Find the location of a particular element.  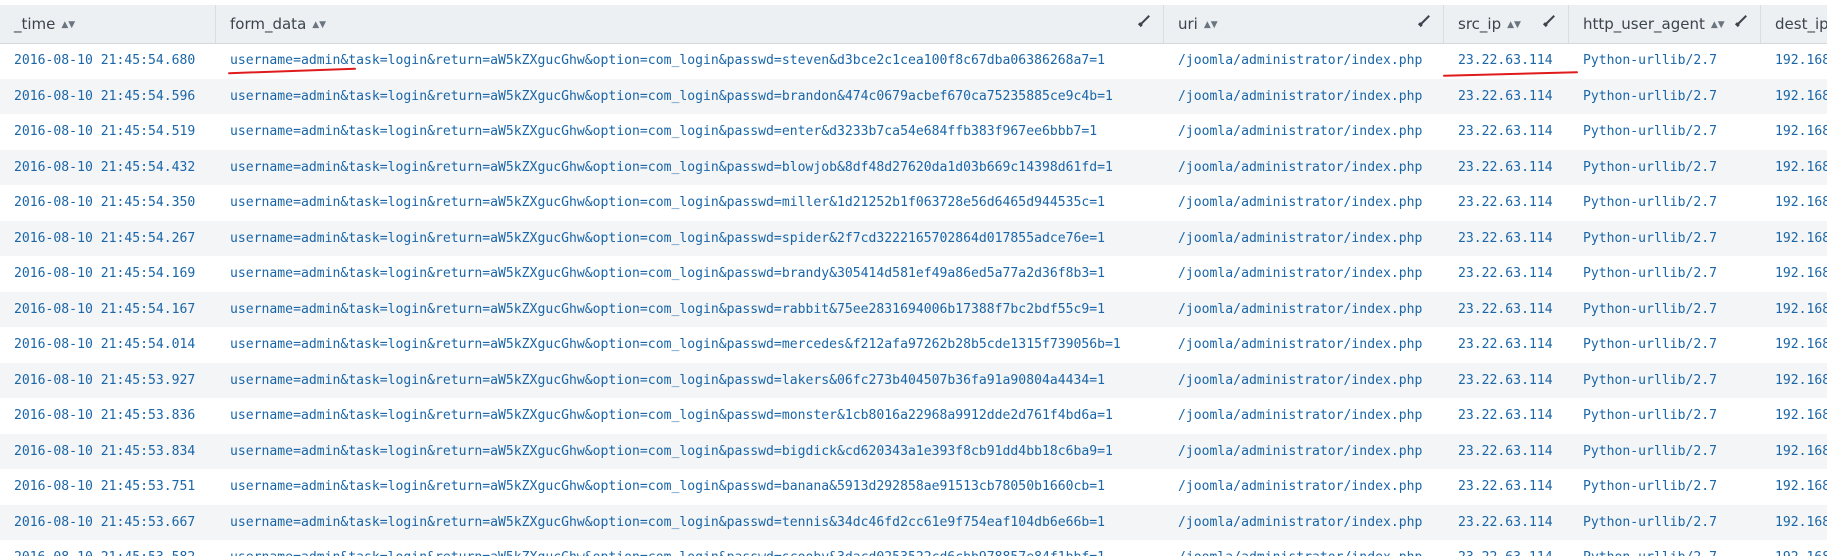

cell-time: 2016-08-10 21:45:53.927 is located at coordinates (108, 381).